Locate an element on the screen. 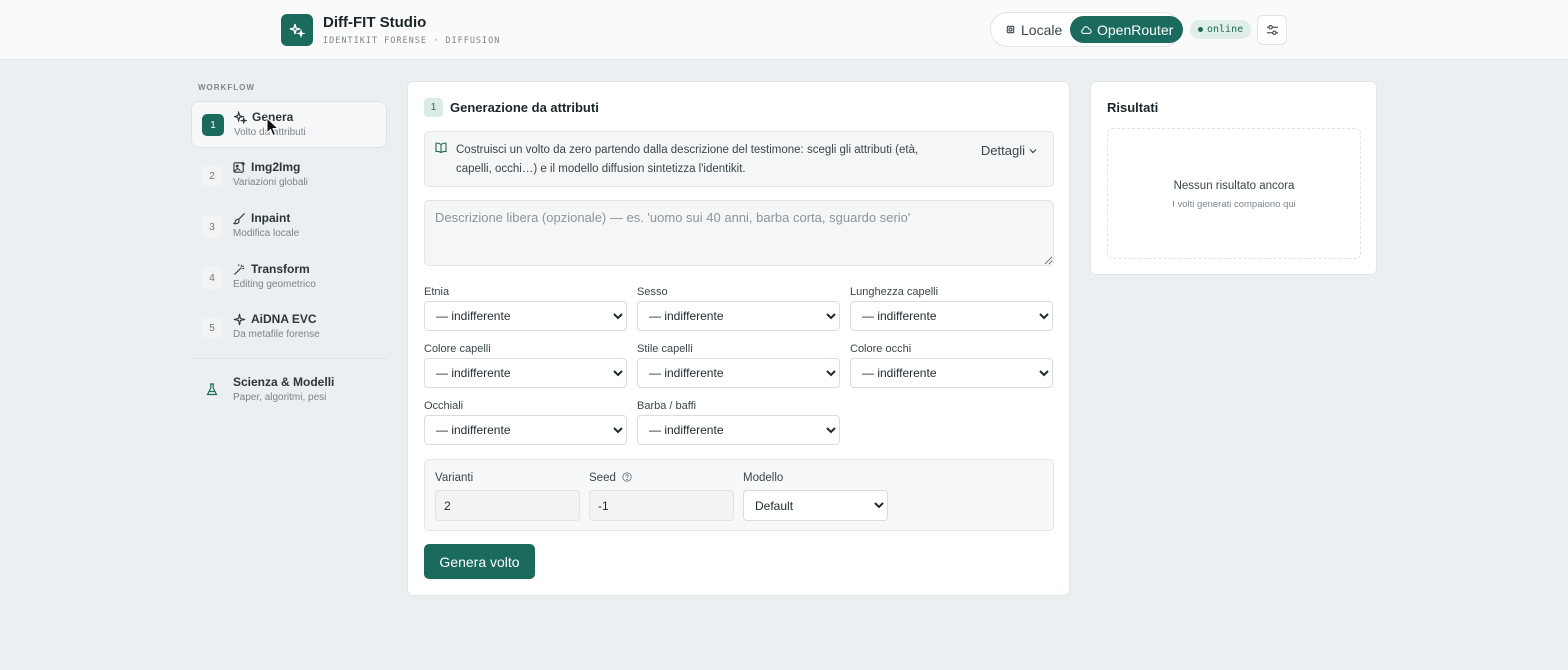 The height and width of the screenshot is (670, 1568). sidebar-item-inpaint: 3 Inpaint Modifica locale is located at coordinates (289, 226).